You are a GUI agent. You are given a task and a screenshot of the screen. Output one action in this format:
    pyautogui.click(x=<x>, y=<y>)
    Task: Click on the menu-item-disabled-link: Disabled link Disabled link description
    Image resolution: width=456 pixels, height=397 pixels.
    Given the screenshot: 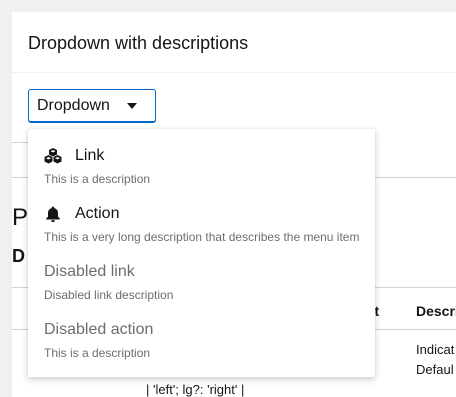 What is the action you would take?
    pyautogui.click(x=201, y=289)
    